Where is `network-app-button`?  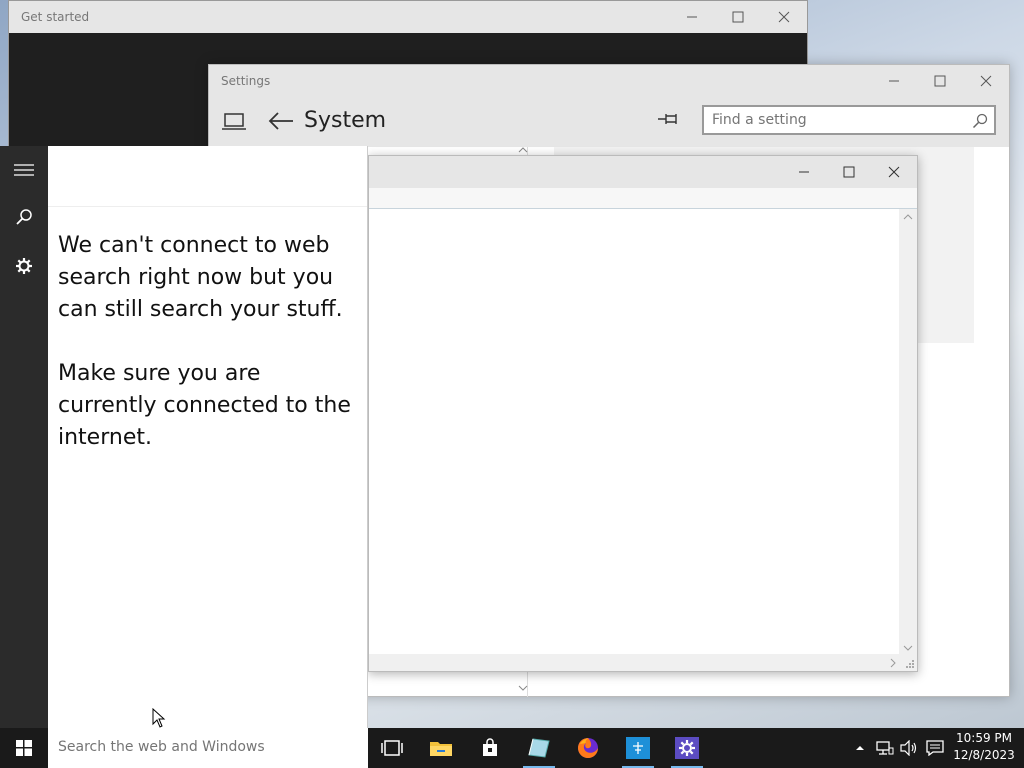 network-app-button is located at coordinates (638, 750).